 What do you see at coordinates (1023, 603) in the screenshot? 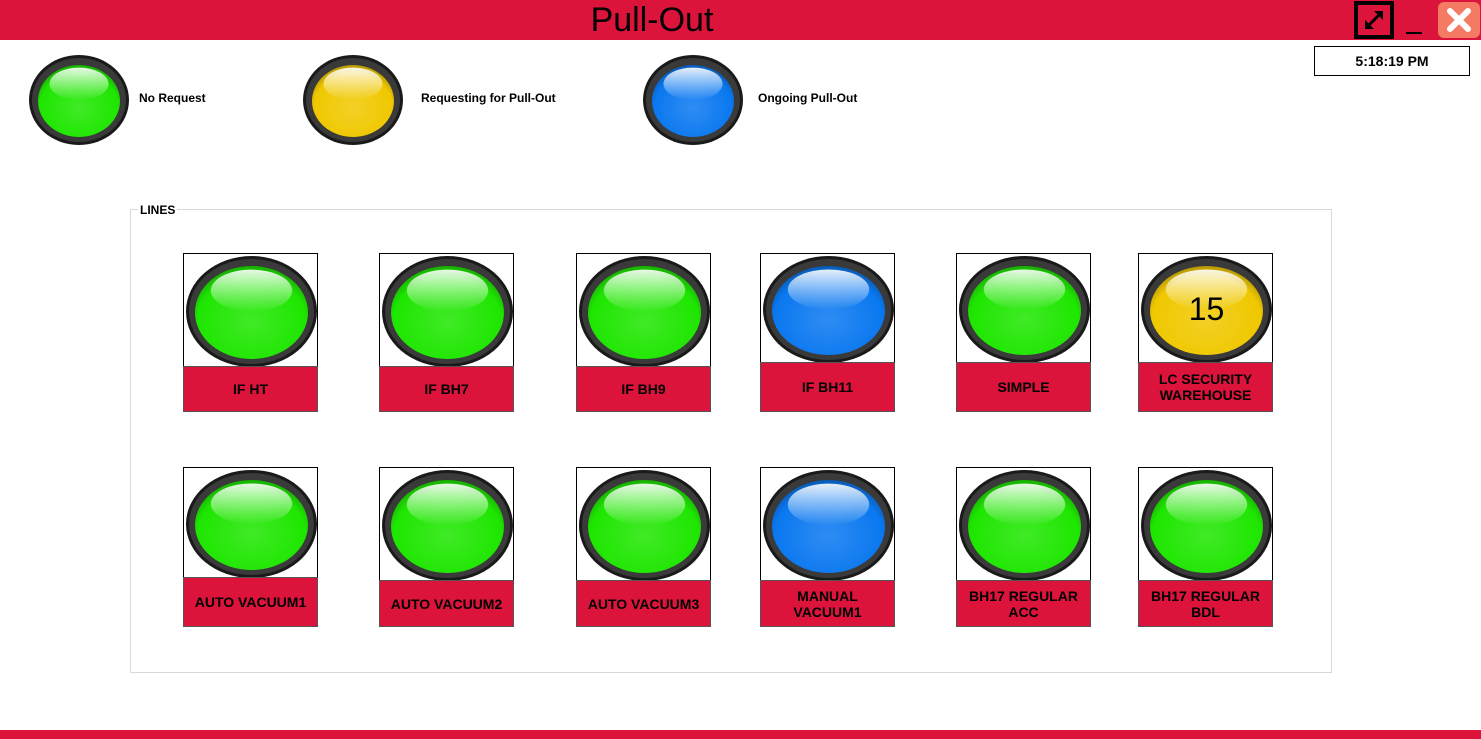
I see `line-label: BH17 REGULAR ACC` at bounding box center [1023, 603].